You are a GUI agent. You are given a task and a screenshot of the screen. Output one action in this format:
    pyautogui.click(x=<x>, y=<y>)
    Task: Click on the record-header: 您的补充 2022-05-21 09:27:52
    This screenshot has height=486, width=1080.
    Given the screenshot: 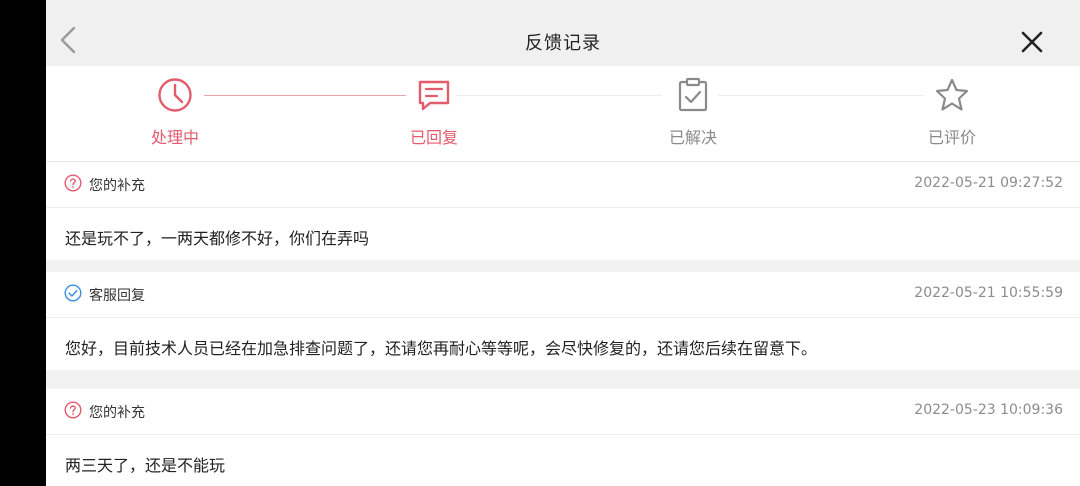 What is the action you would take?
    pyautogui.click(x=563, y=185)
    